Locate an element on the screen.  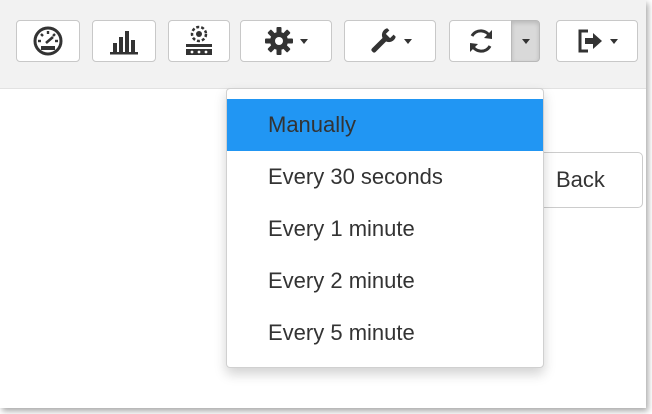
menu-item-every-1-minute: Every 1 minute is located at coordinates (385, 229).